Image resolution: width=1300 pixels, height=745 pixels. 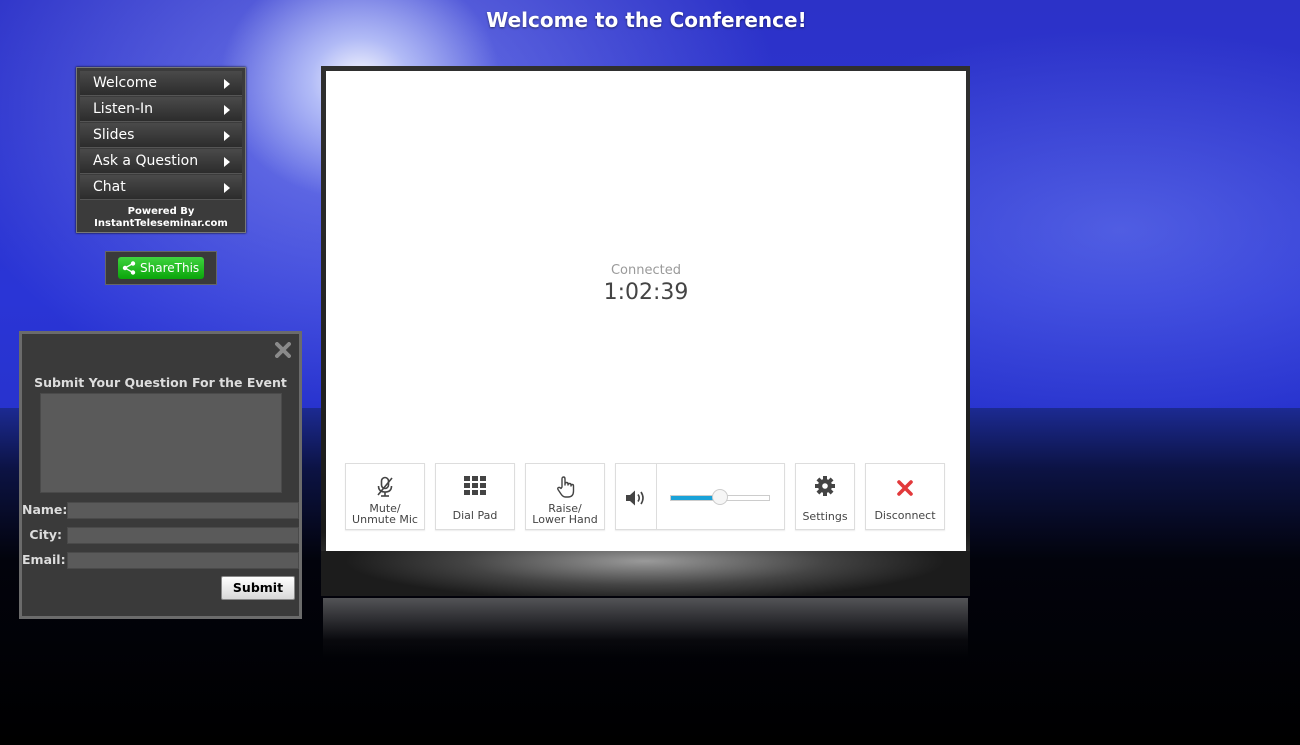 I want to click on powered-by-text: Powered By, so click(x=161, y=211).